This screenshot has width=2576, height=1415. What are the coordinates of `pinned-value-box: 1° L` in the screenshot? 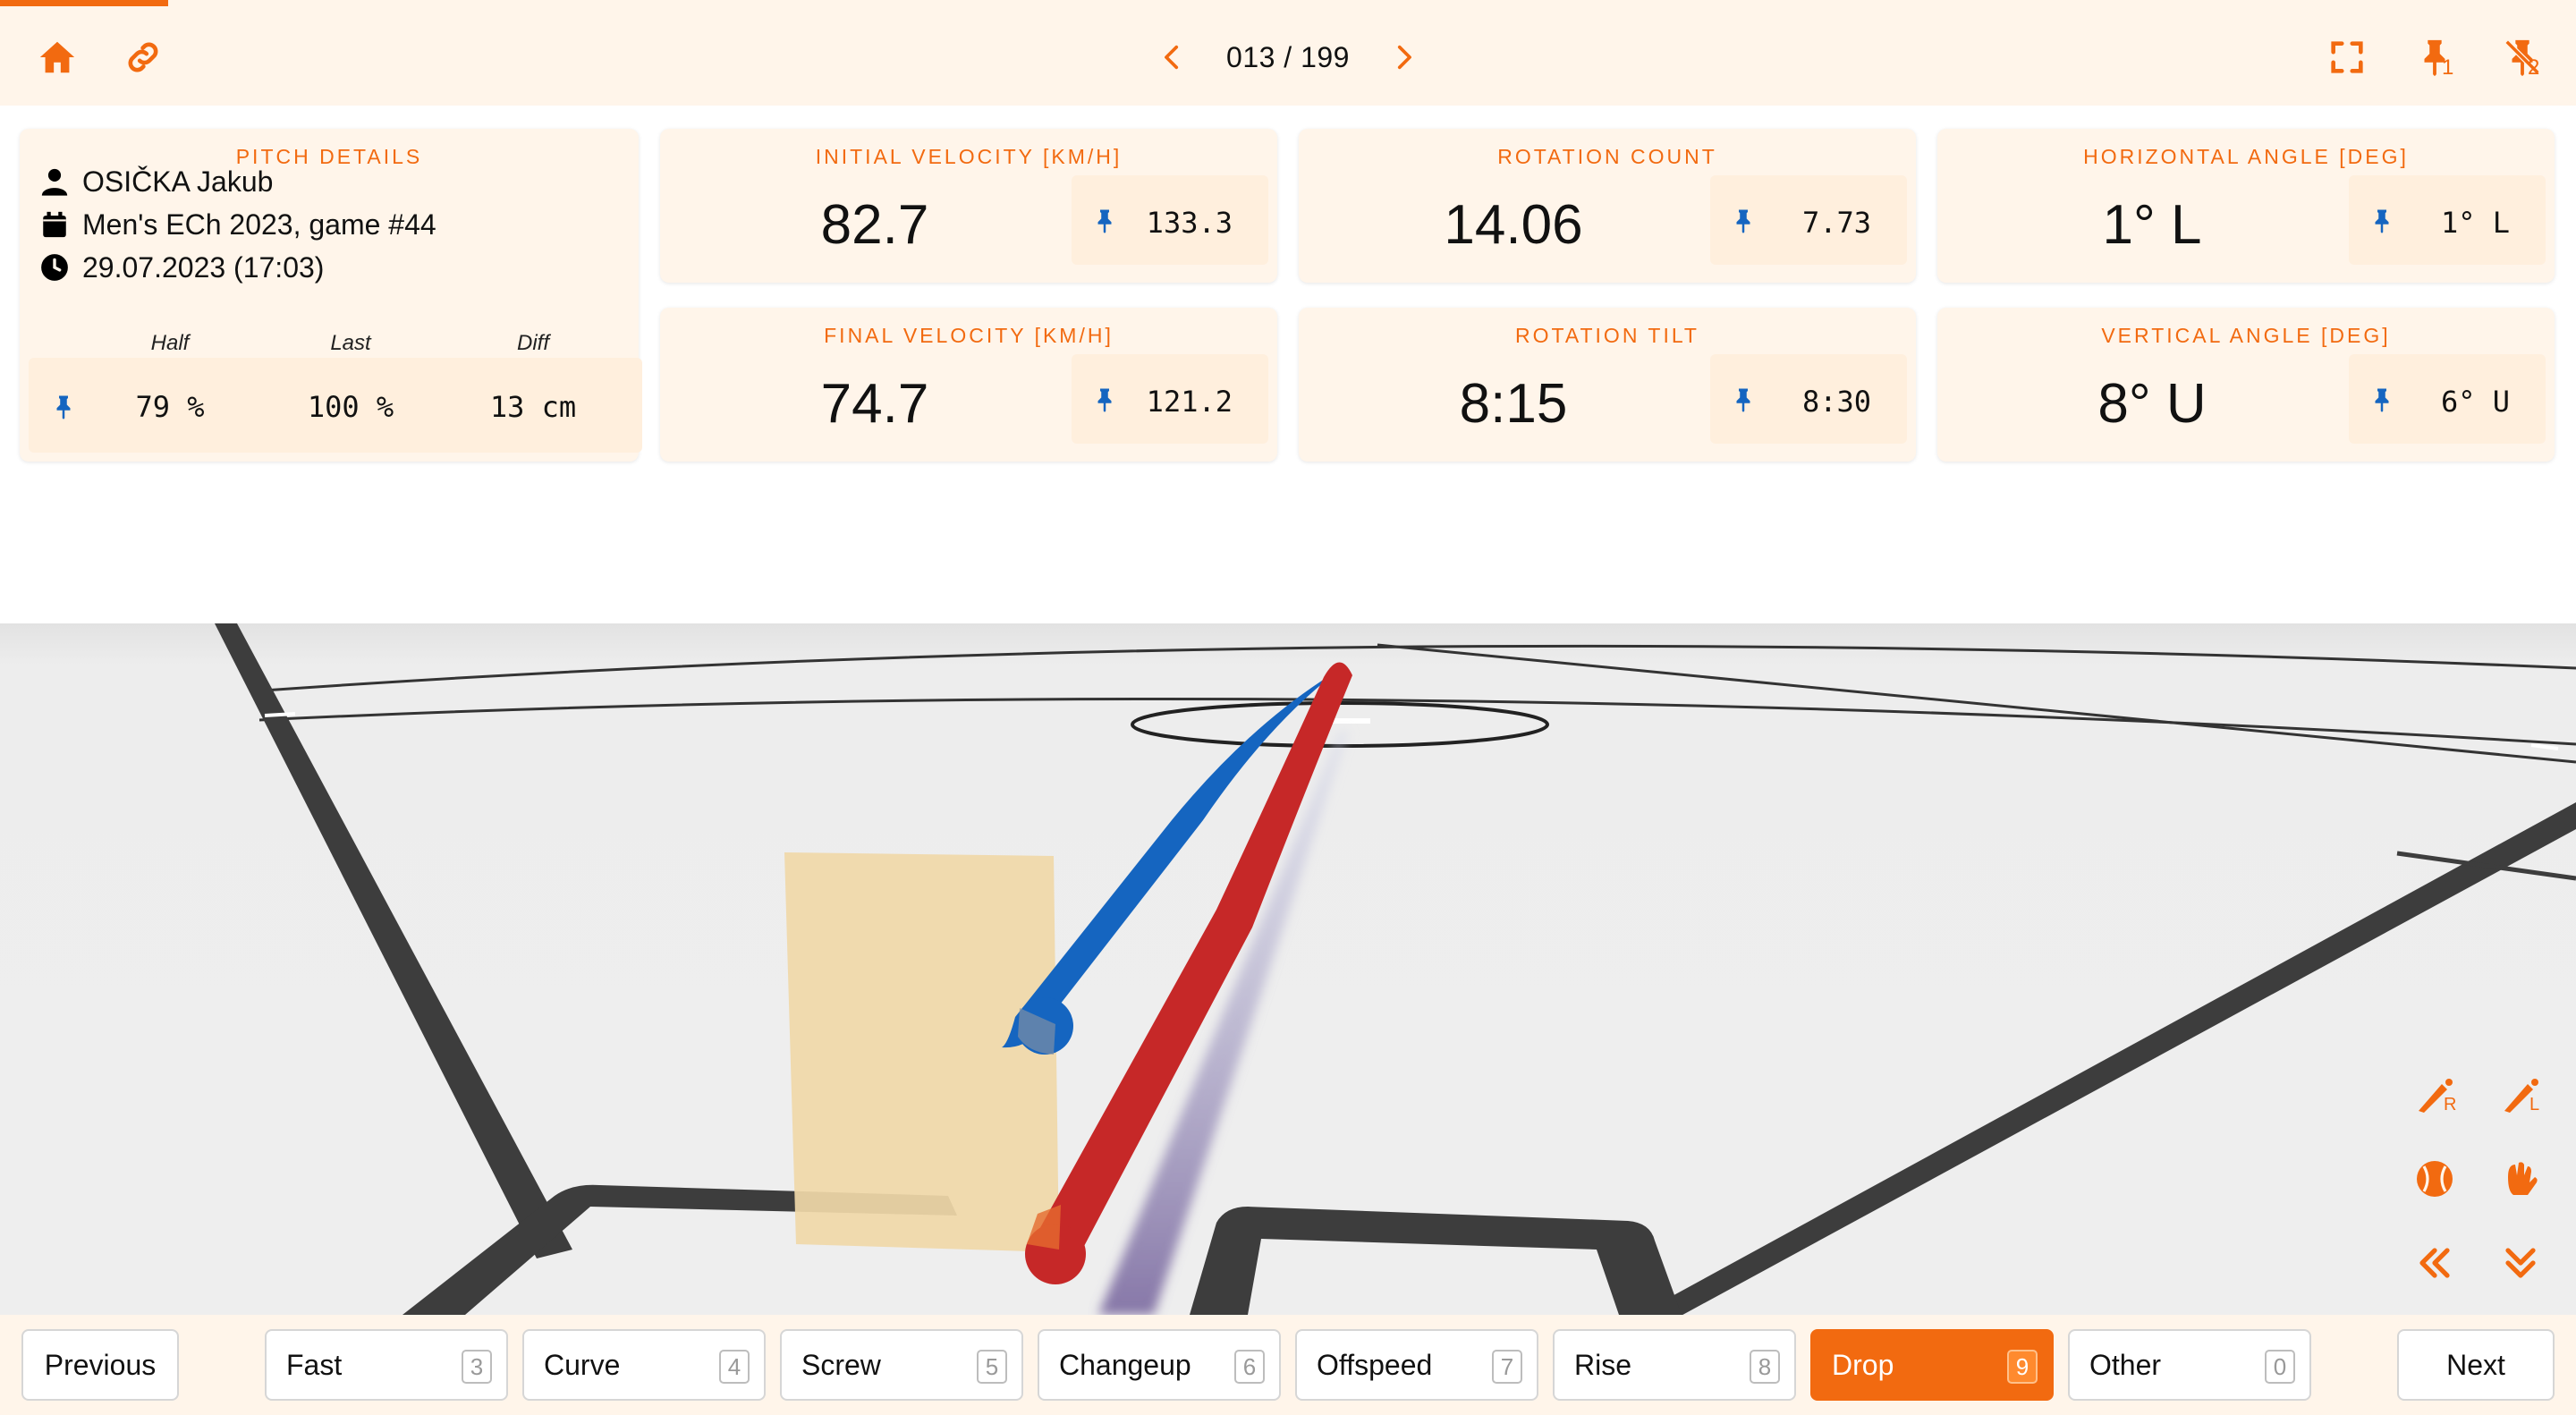 It's located at (2447, 220).